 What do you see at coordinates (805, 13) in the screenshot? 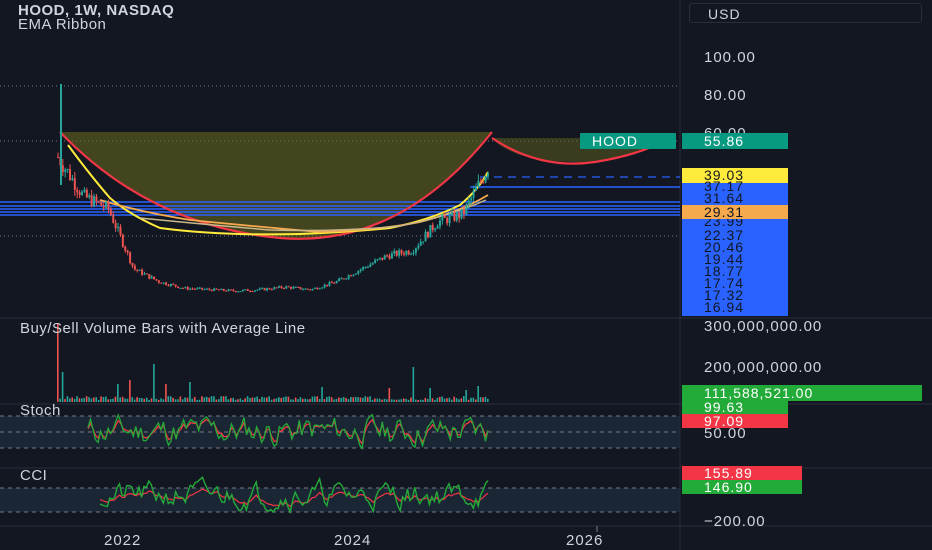
I see `currency-button: USD` at bounding box center [805, 13].